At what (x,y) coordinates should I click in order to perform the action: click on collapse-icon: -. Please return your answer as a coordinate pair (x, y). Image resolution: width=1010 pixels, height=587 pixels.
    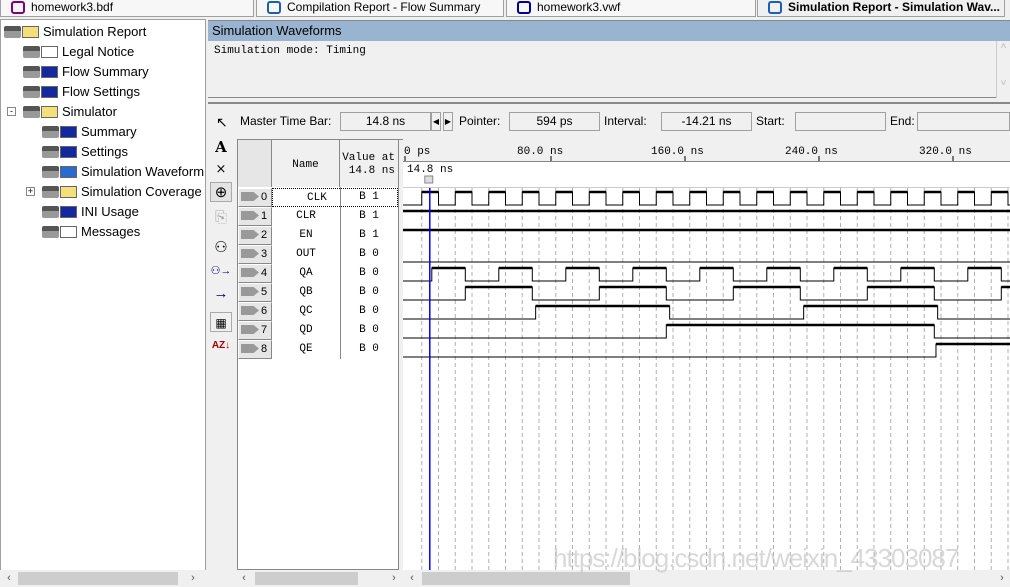
    Looking at the image, I should click on (11, 111).